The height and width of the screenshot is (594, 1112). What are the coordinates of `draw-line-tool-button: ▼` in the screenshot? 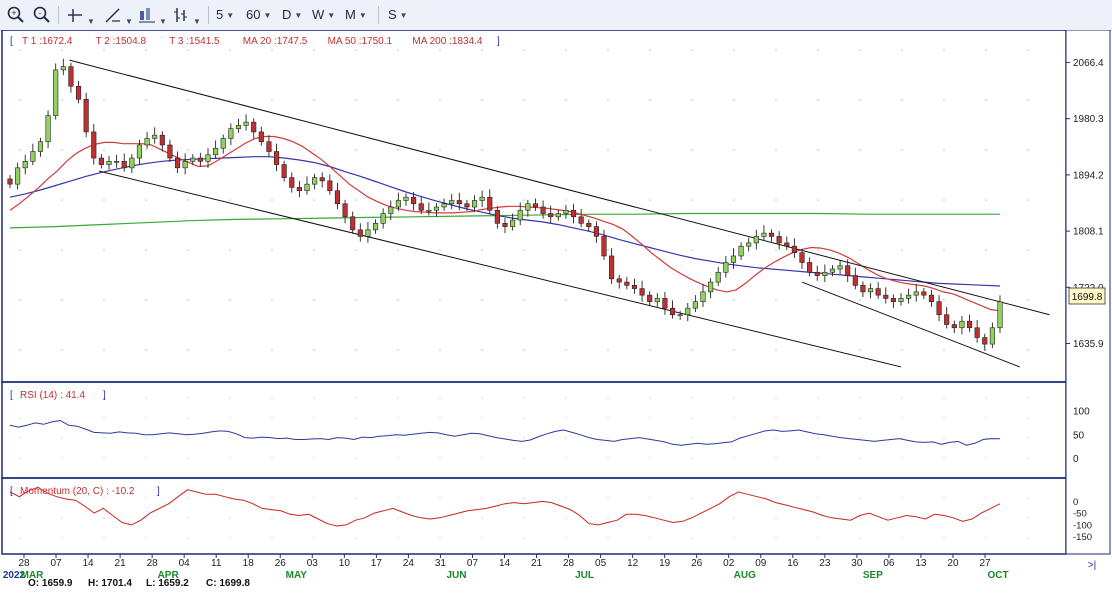 It's located at (118, 15).